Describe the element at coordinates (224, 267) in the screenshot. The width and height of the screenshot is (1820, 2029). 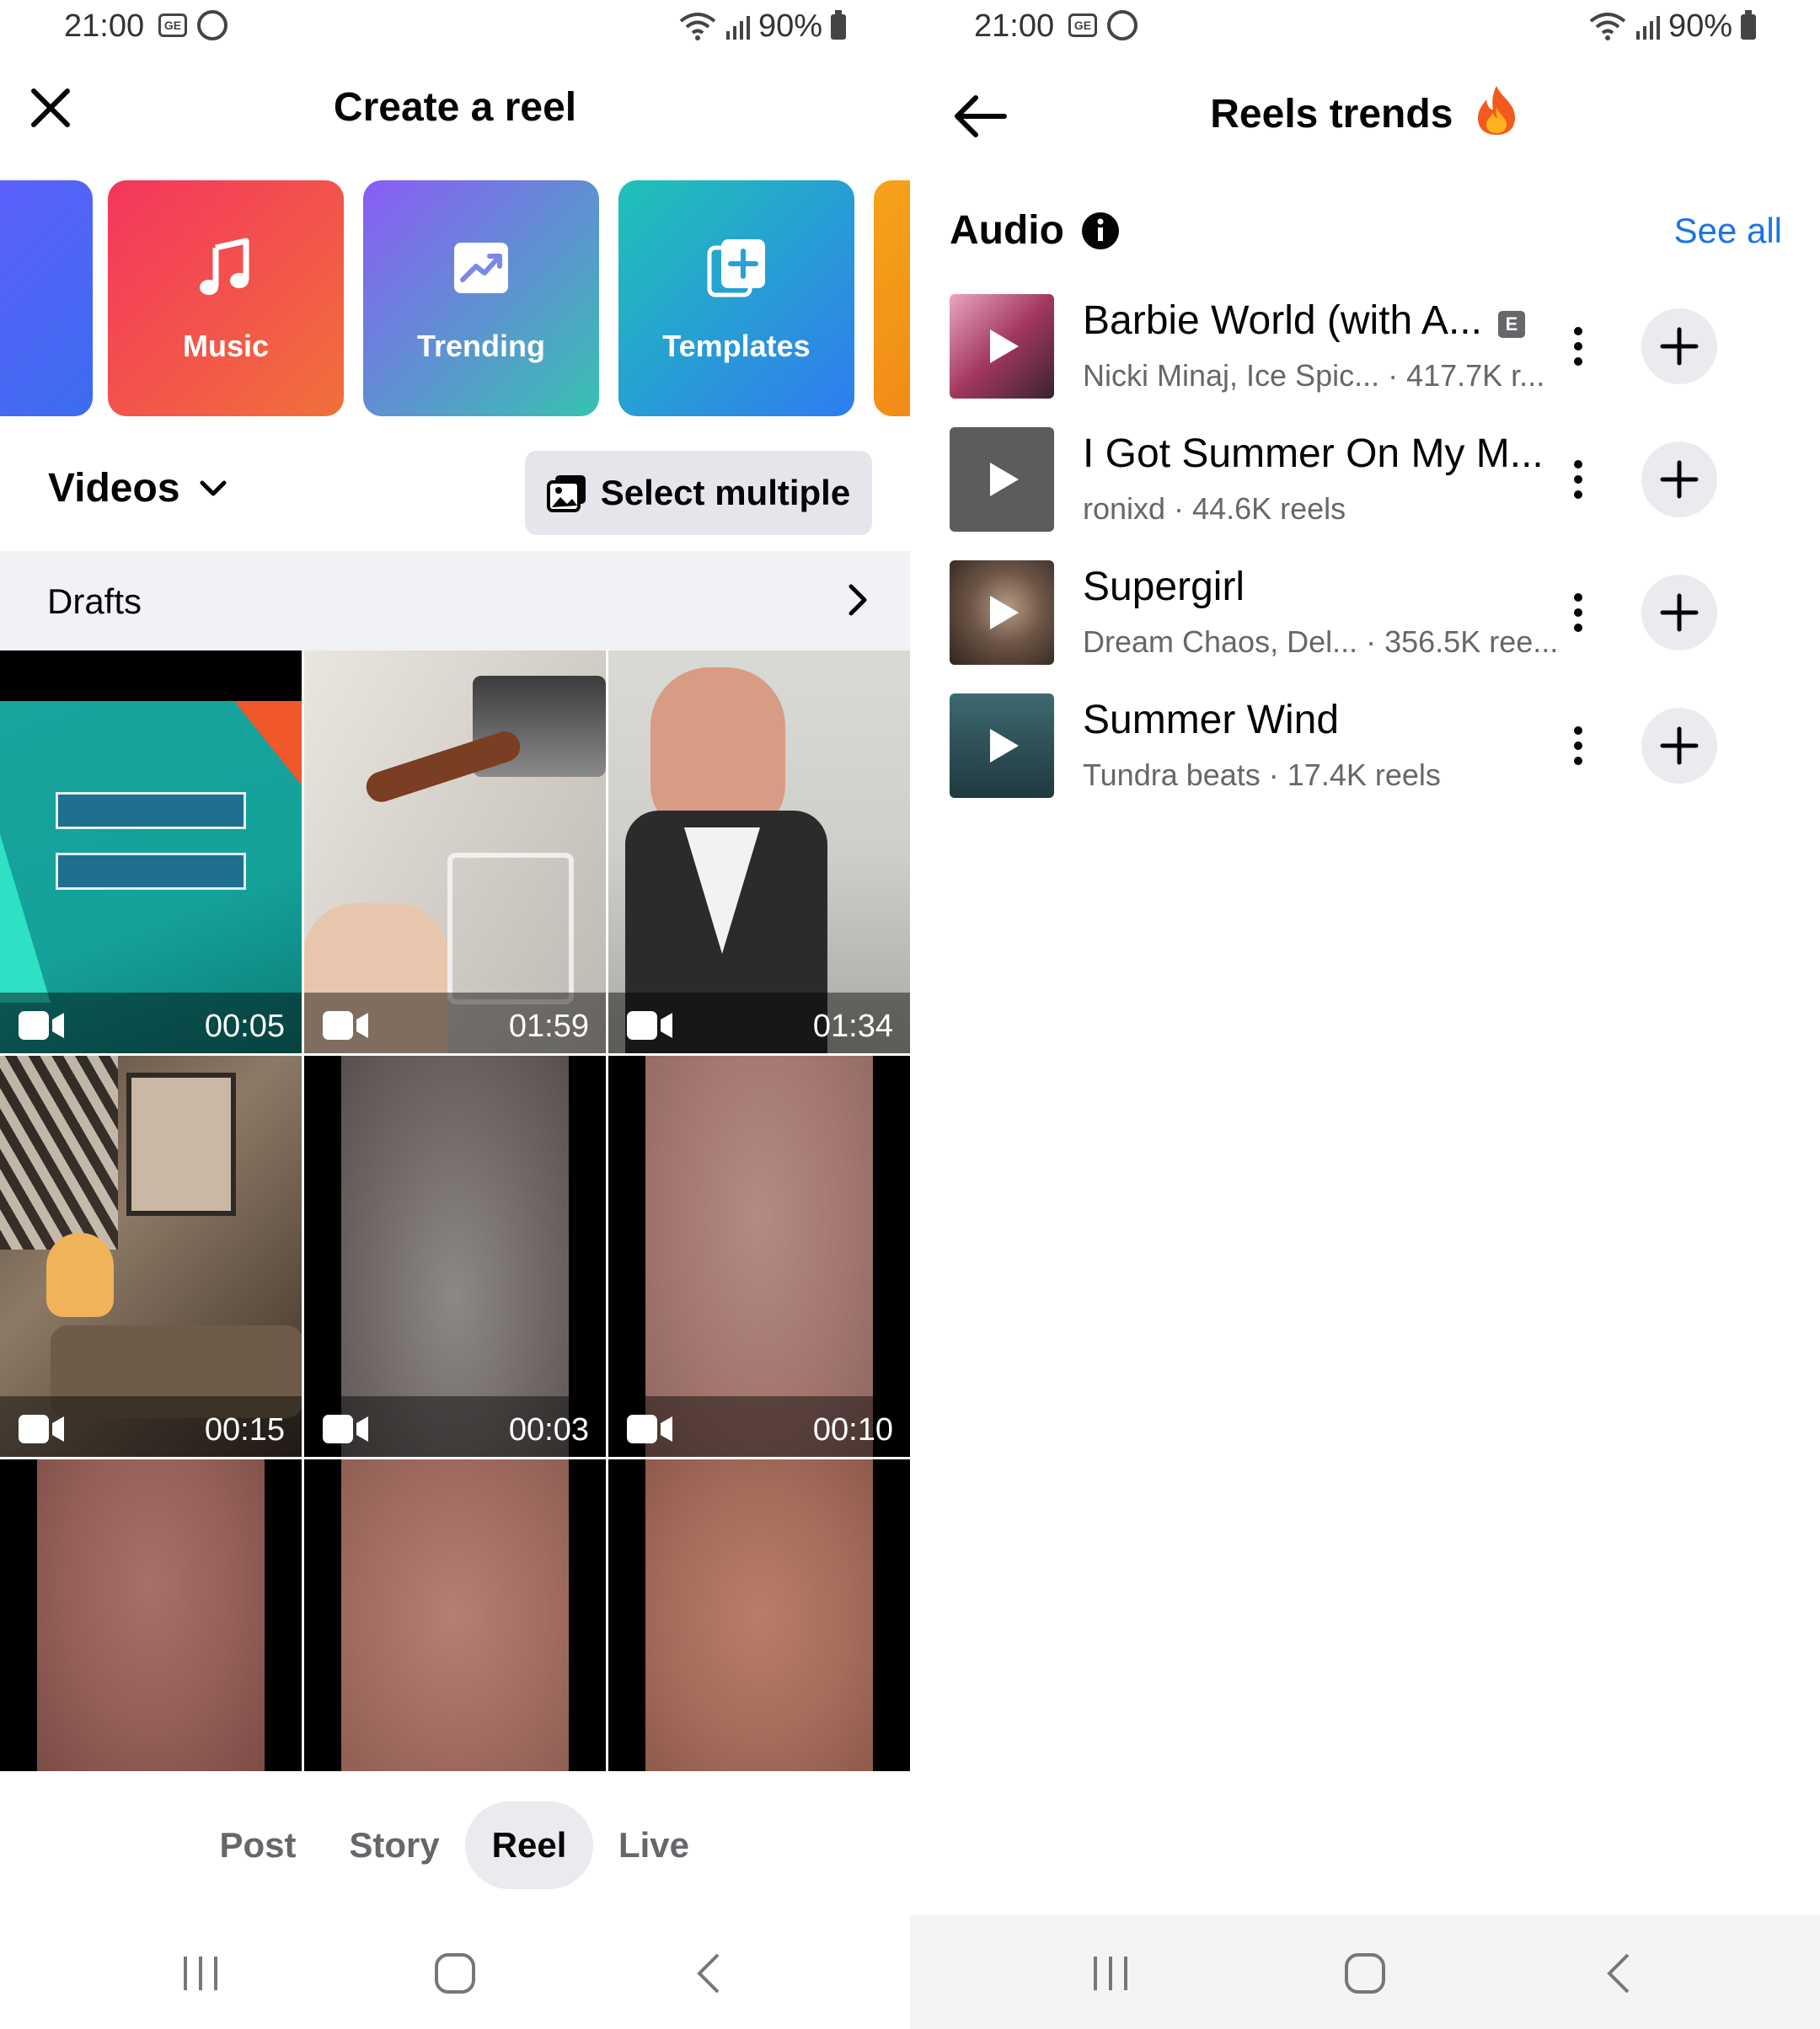
I see `music-note-icon` at that location.